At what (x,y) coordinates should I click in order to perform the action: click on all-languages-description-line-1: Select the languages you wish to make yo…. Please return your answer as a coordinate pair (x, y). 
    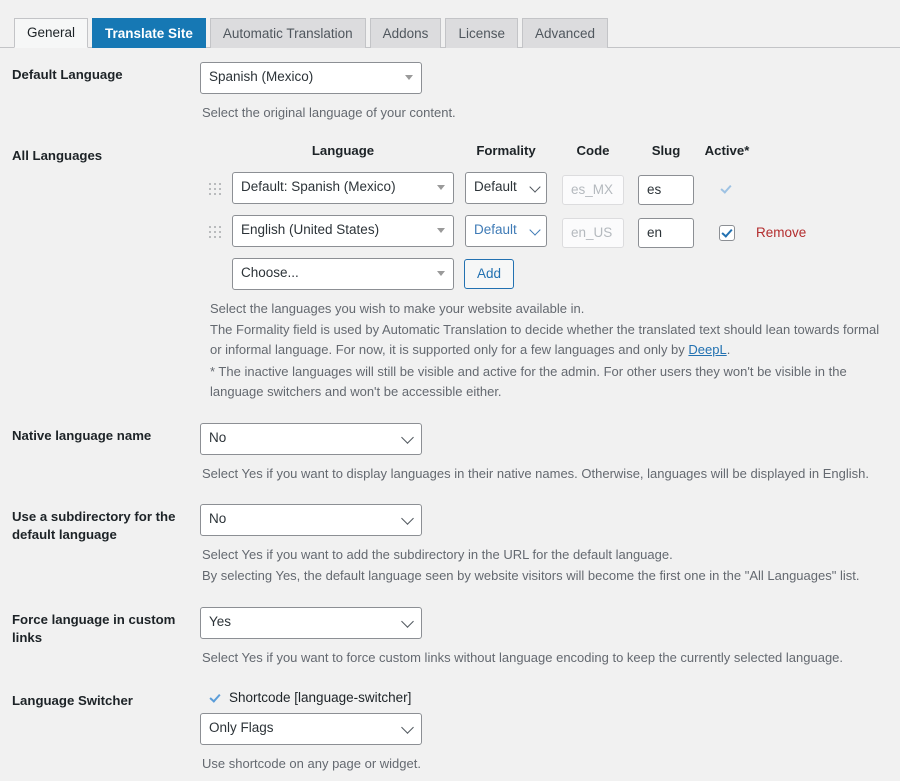
    Looking at the image, I should click on (397, 309).